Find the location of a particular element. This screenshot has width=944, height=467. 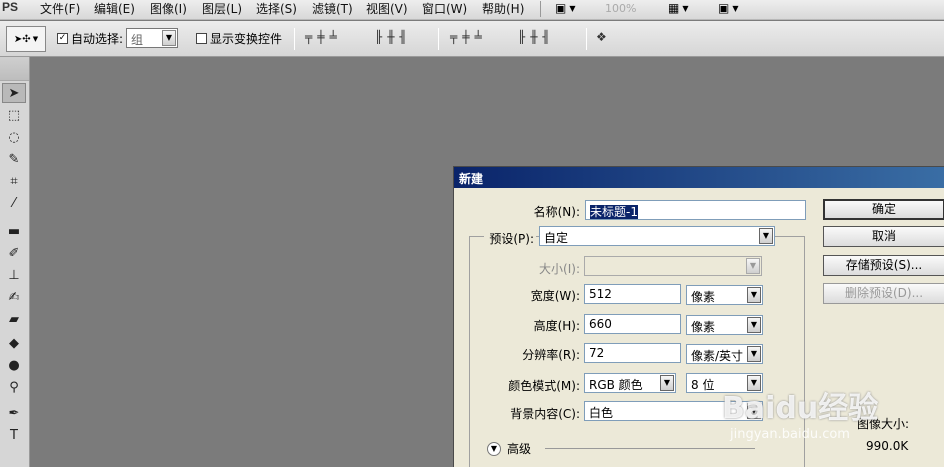

distribute-hcenter-icon: ╫ is located at coordinates (533, 37).